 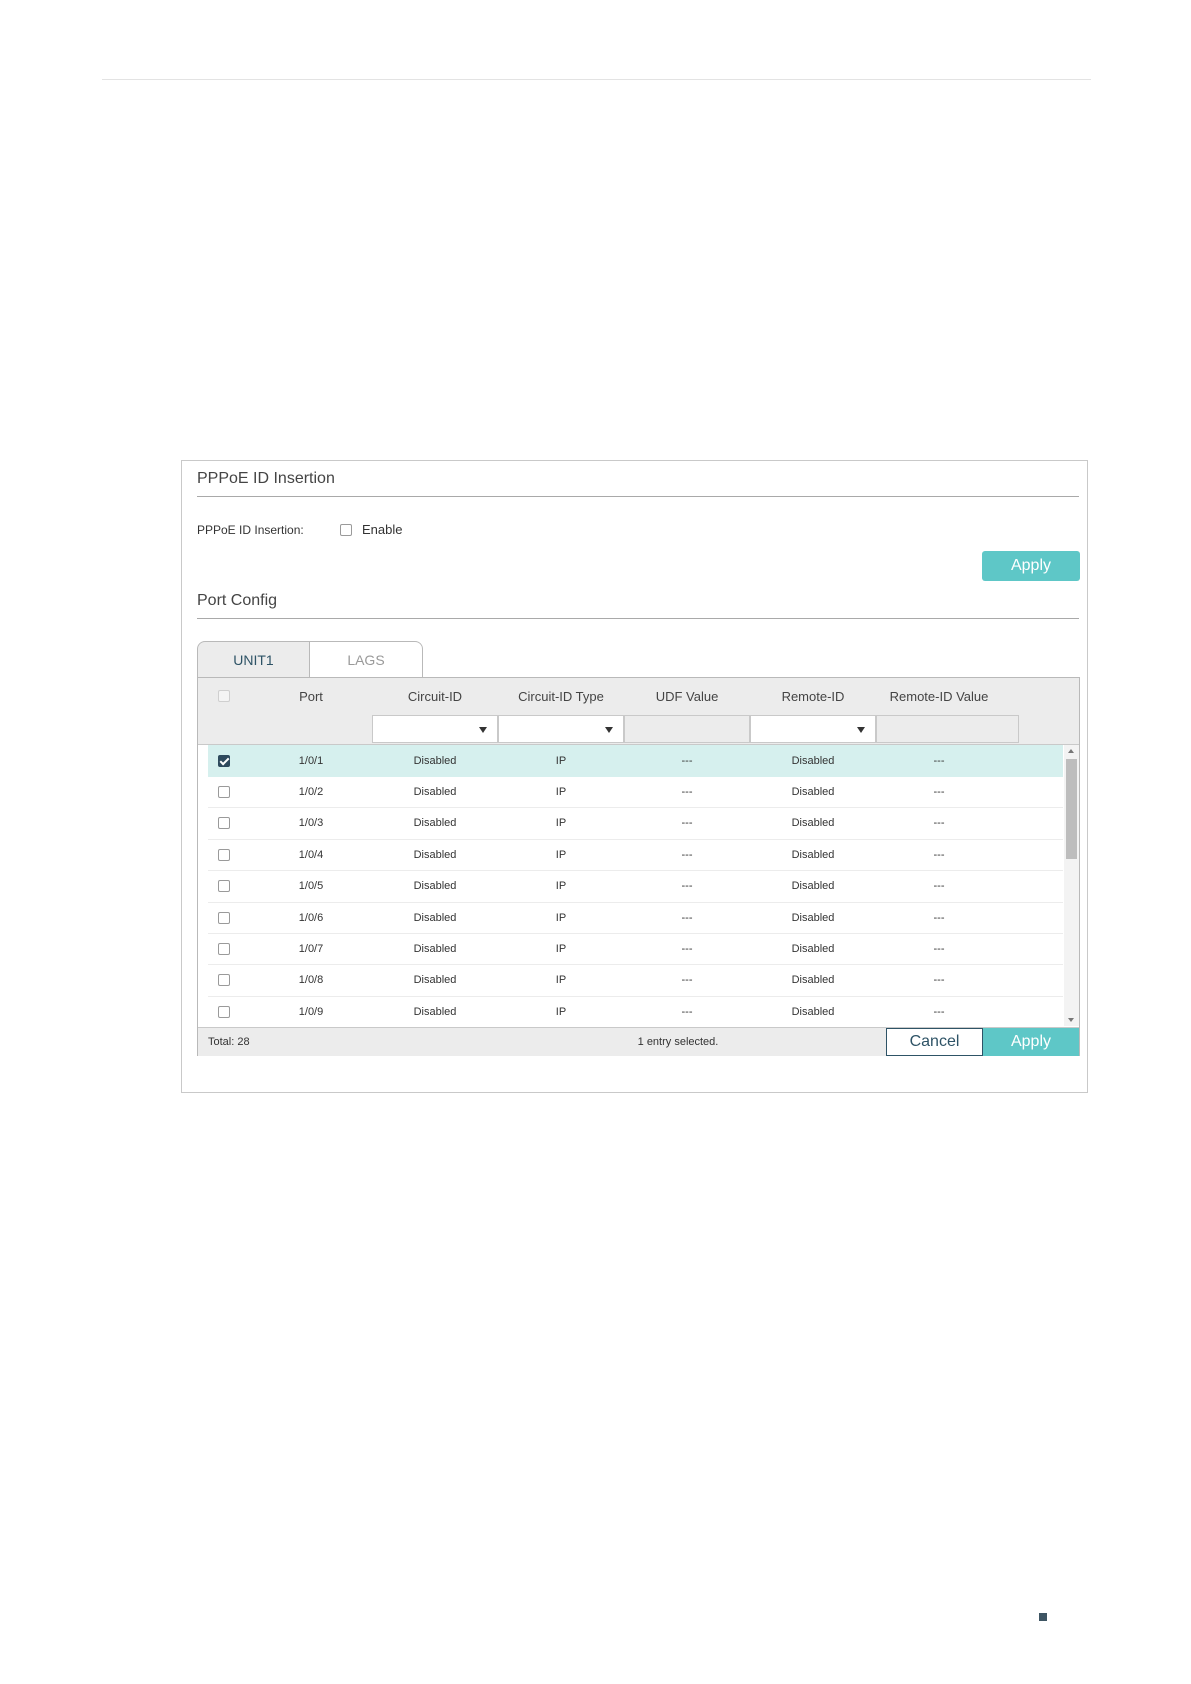 I want to click on circuit-id-select, so click(x=435, y=729).